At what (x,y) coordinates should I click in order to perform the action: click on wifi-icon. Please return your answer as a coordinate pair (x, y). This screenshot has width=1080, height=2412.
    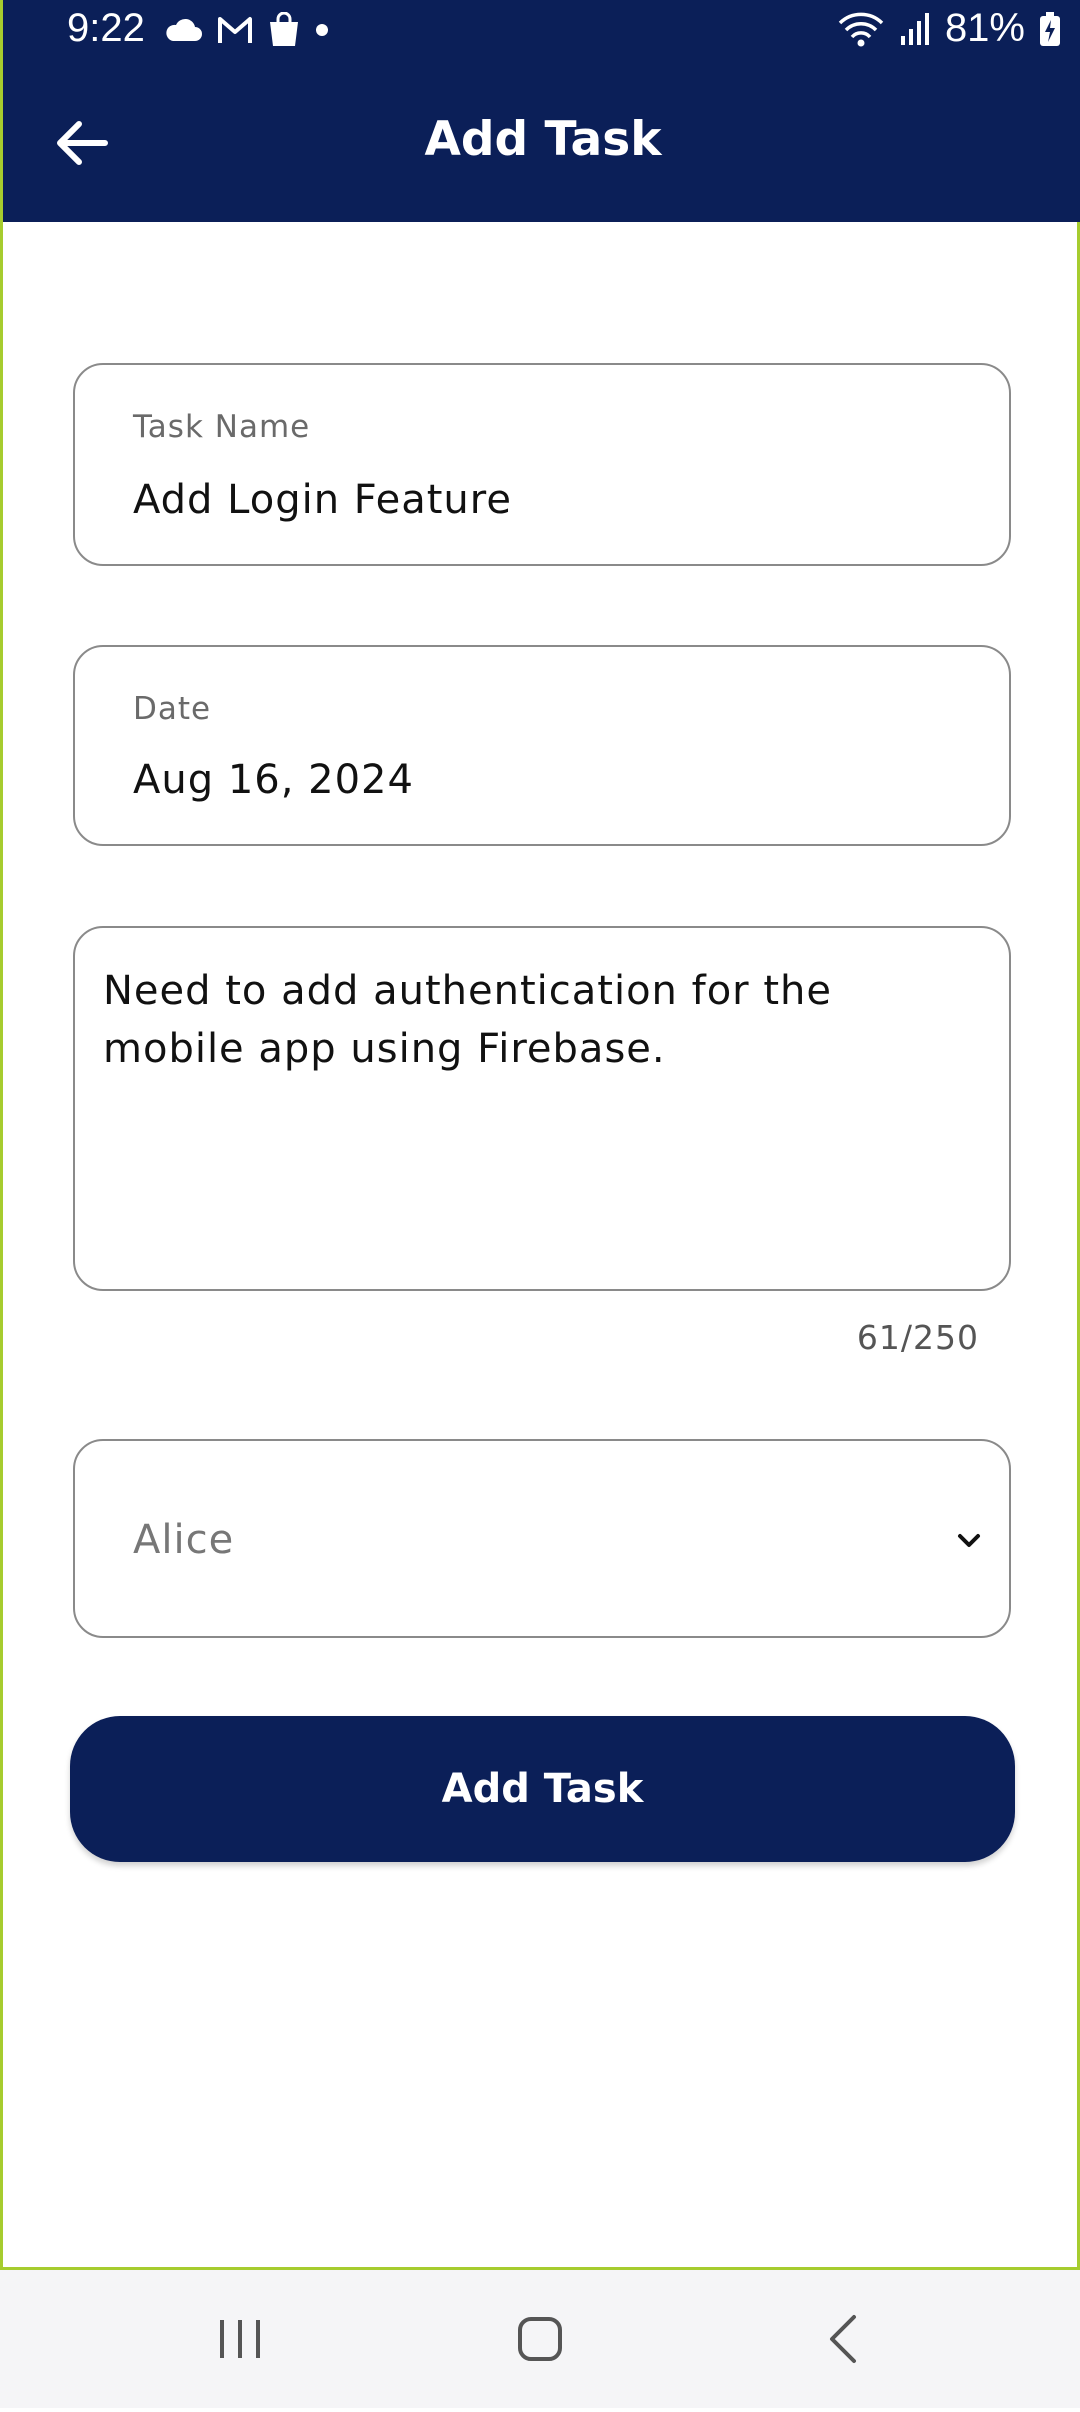
    Looking at the image, I should click on (861, 29).